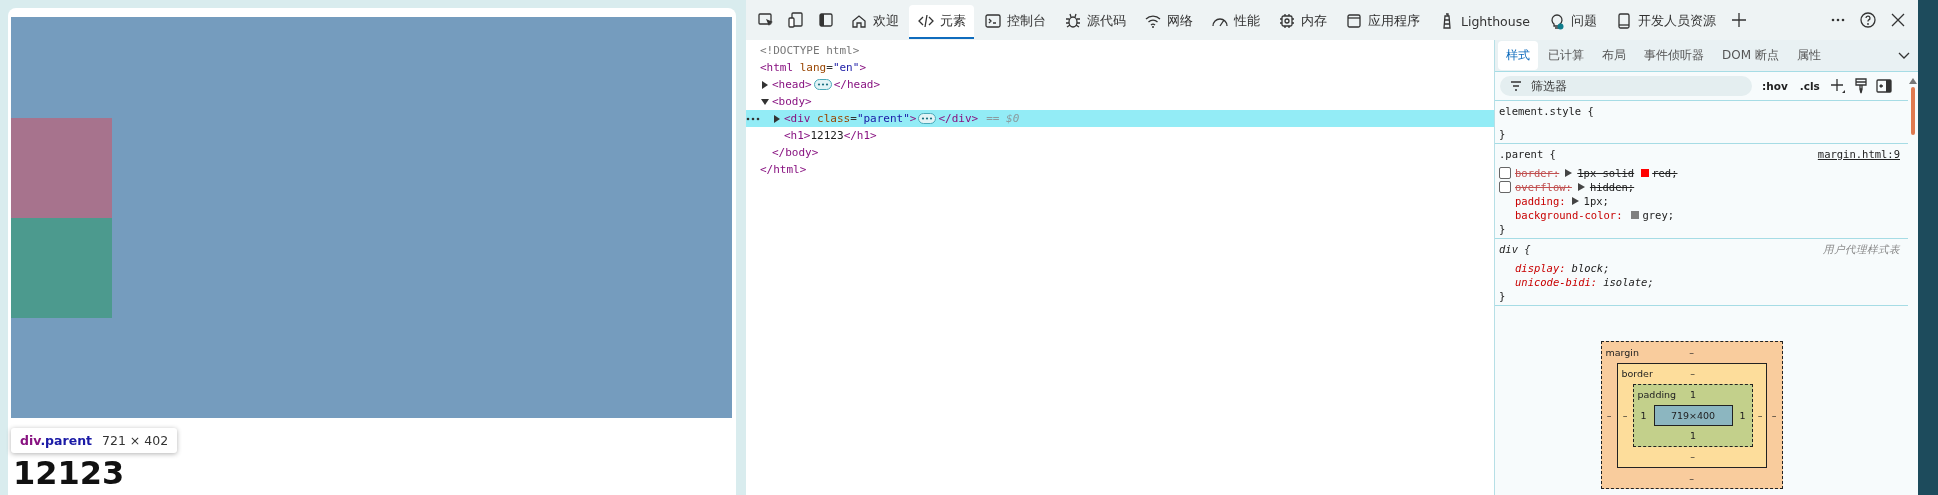 The height and width of the screenshot is (495, 1938). I want to click on devtools-tab: 应用程序, so click(1382, 22).